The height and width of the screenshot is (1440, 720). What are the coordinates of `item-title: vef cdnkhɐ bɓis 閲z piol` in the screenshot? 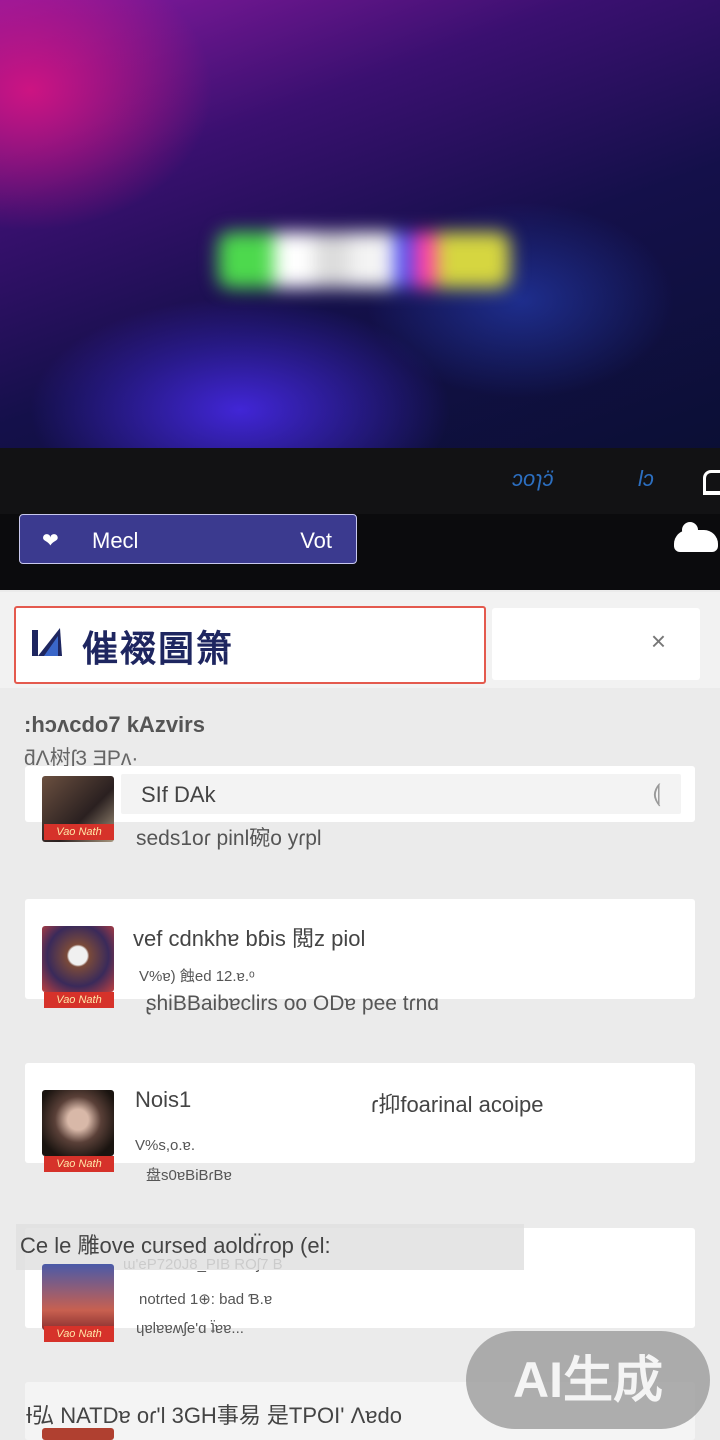 It's located at (249, 938).